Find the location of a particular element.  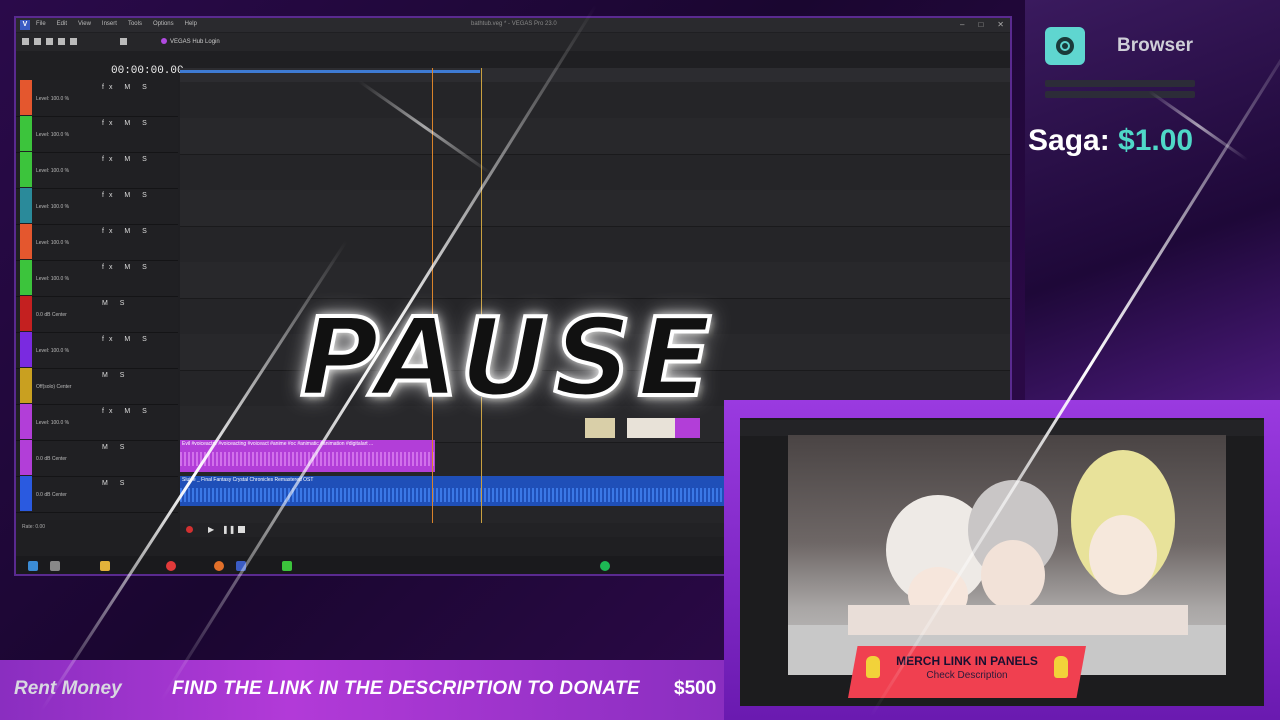

start-icon is located at coordinates (33, 566).